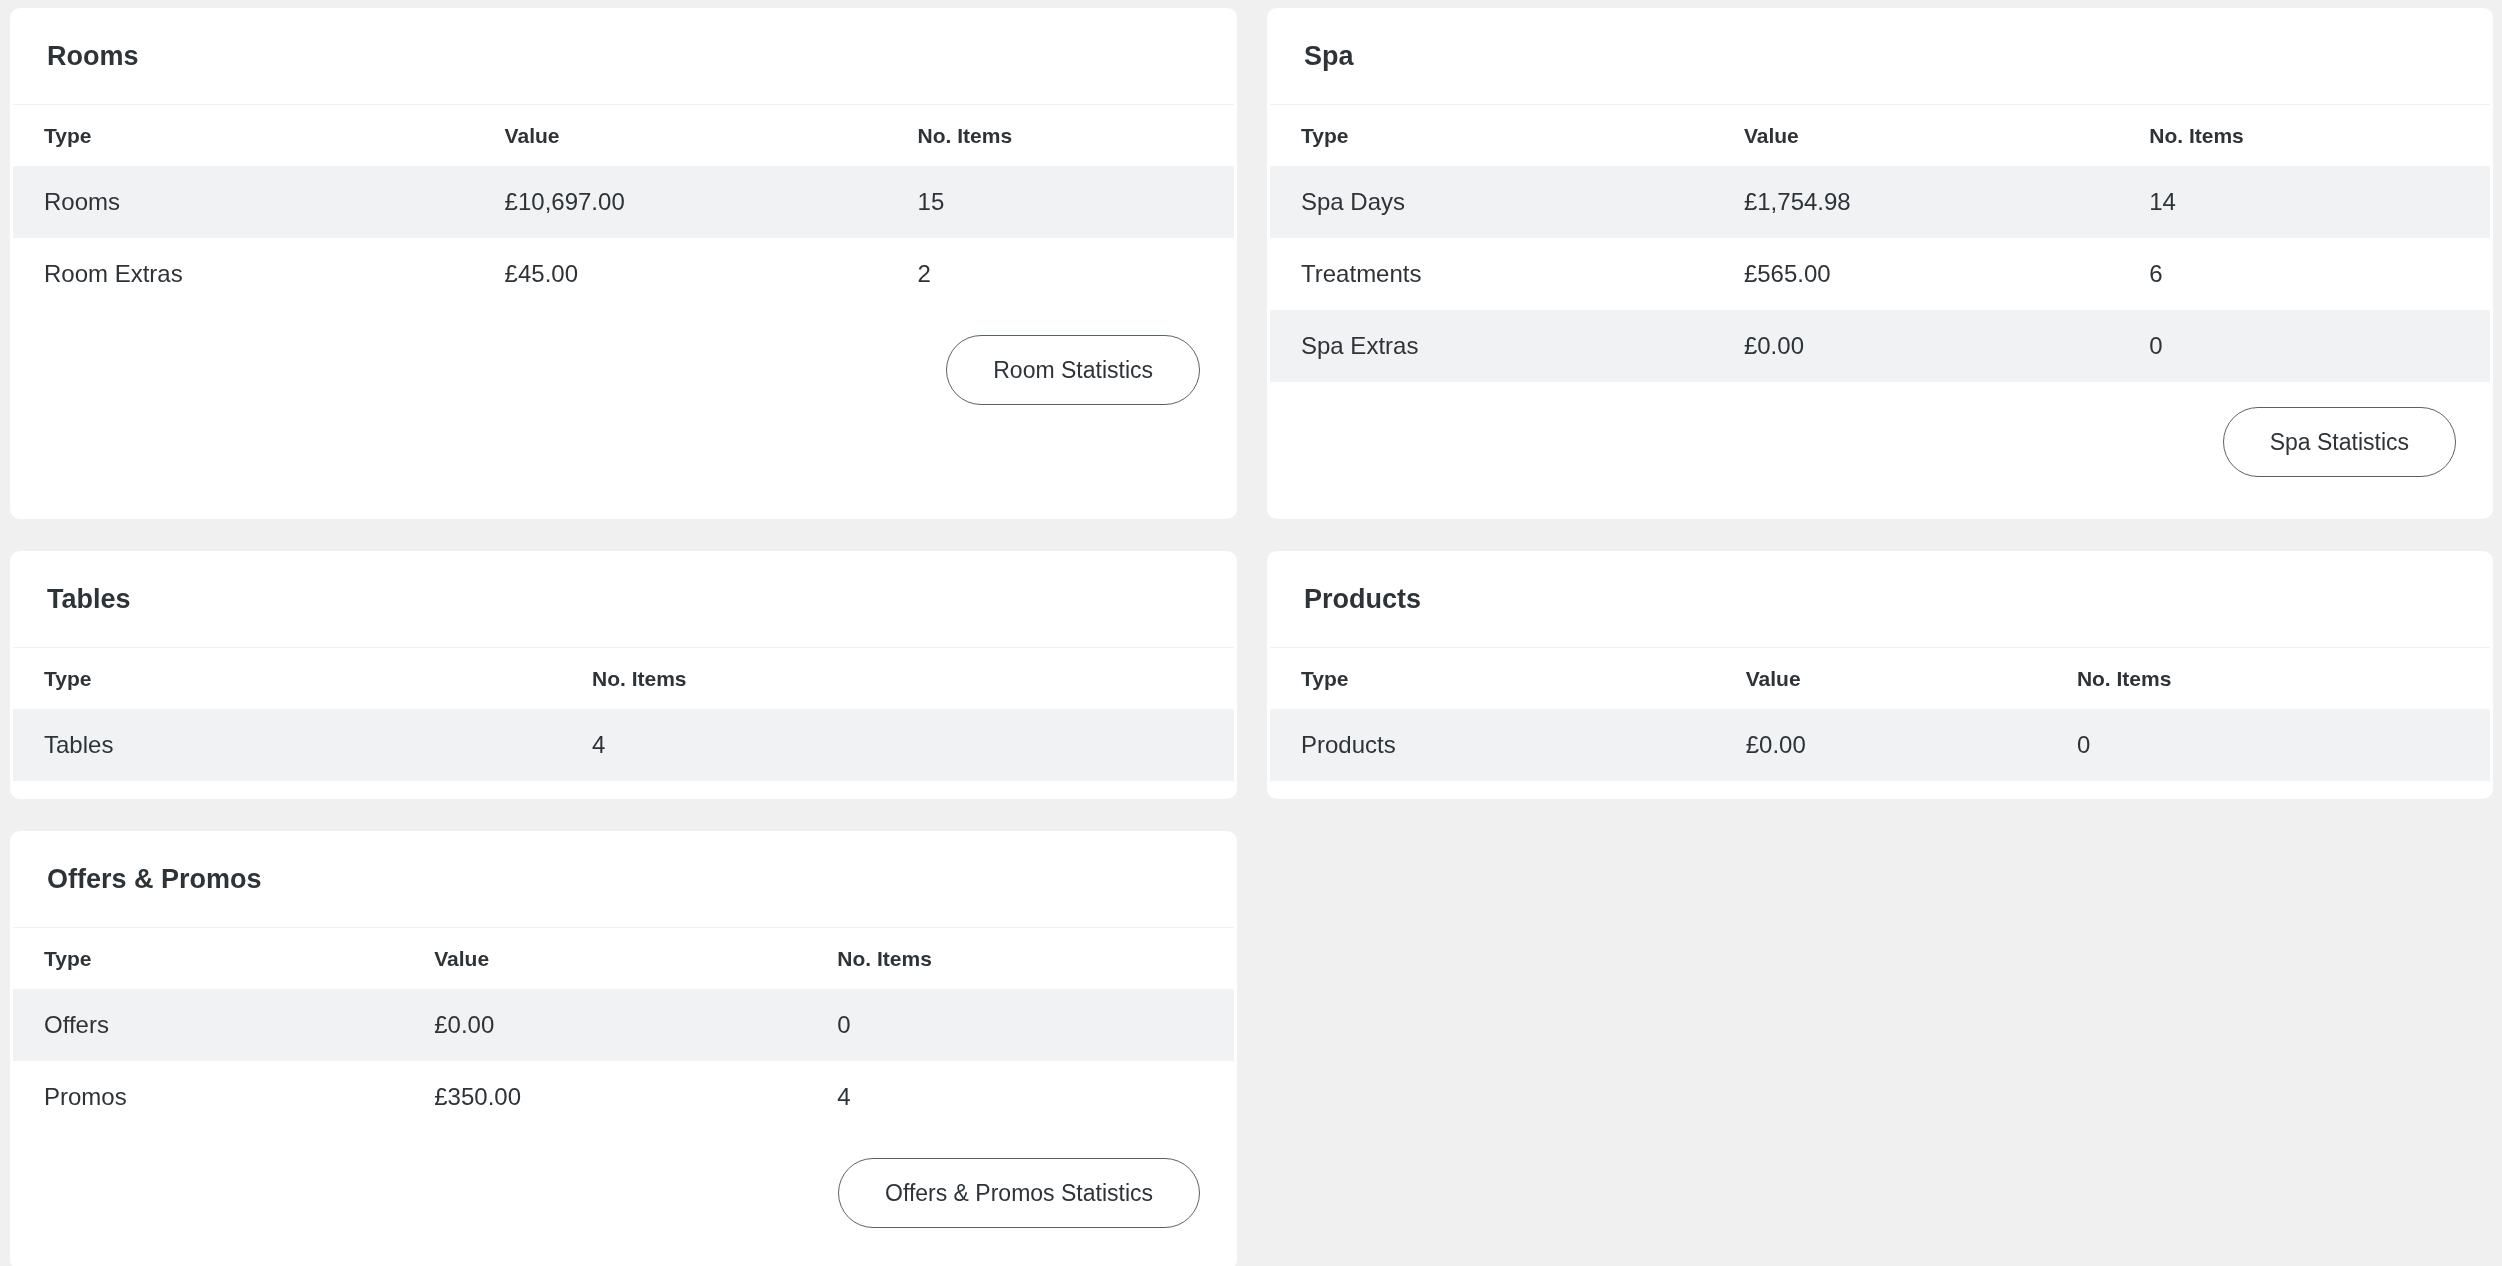  What do you see at coordinates (1915, 274) in the screenshot?
I see `table-cell: £565.00` at bounding box center [1915, 274].